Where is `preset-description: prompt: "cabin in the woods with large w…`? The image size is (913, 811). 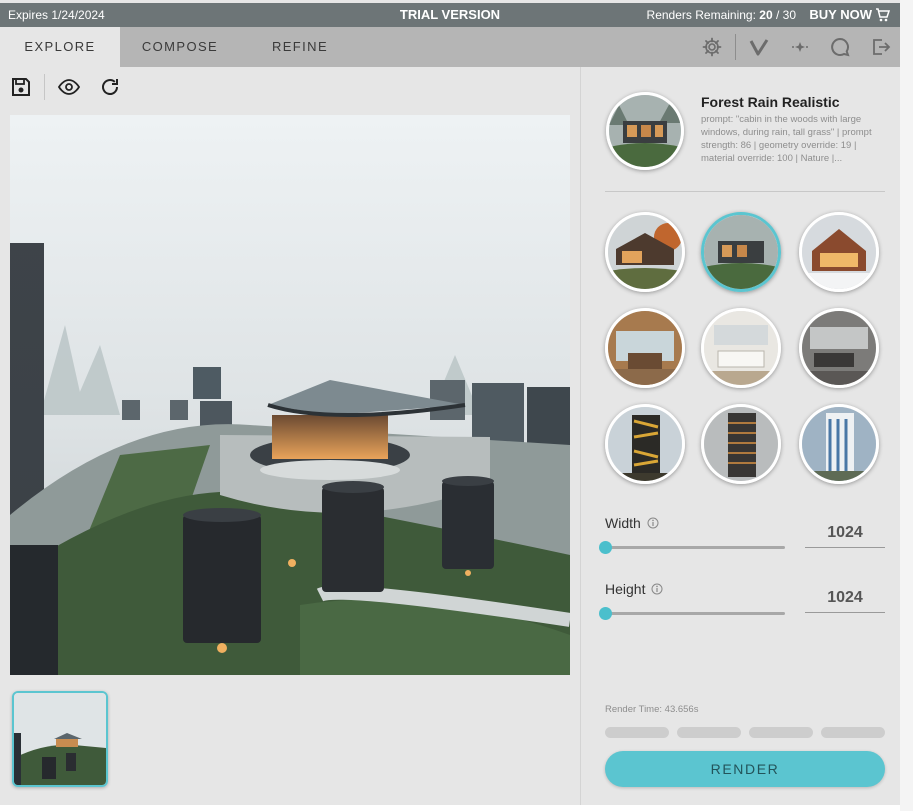
preset-description: prompt: "cabin in the woods with large w… is located at coordinates (786, 139).